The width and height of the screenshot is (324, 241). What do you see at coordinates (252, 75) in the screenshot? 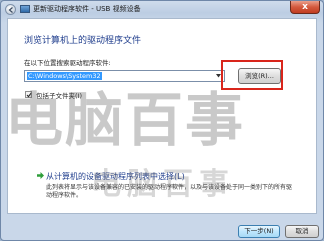
I see `browse-highlight-box` at bounding box center [252, 75].